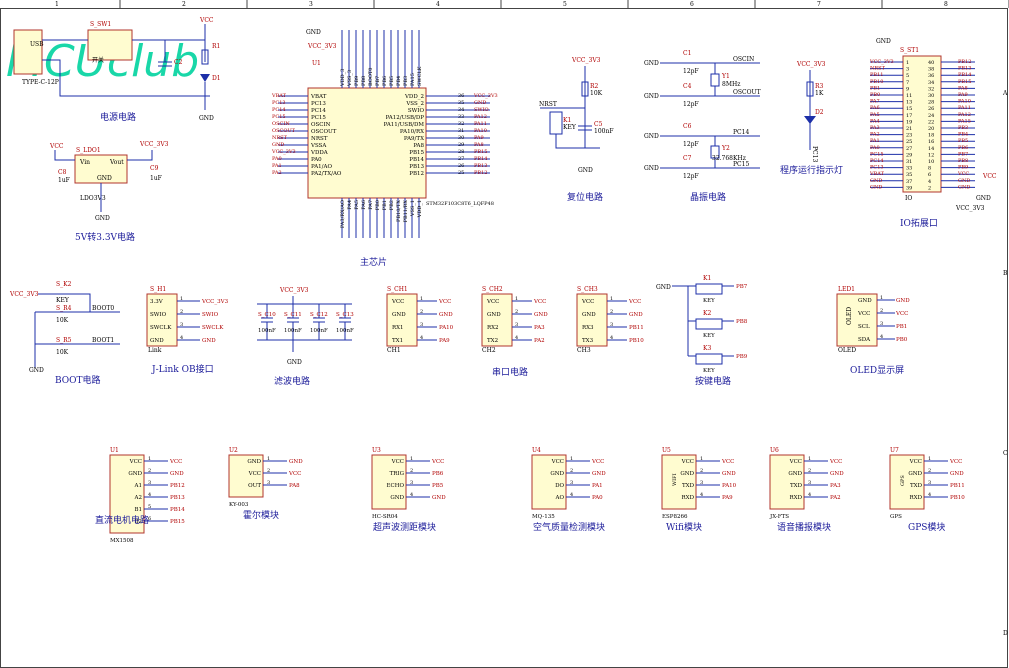 Image resolution: width=1009 pixels, height=668 pixels. Describe the element at coordinates (385, 205) in the screenshot. I see `mcu-pin-bottom: PB1` at that location.